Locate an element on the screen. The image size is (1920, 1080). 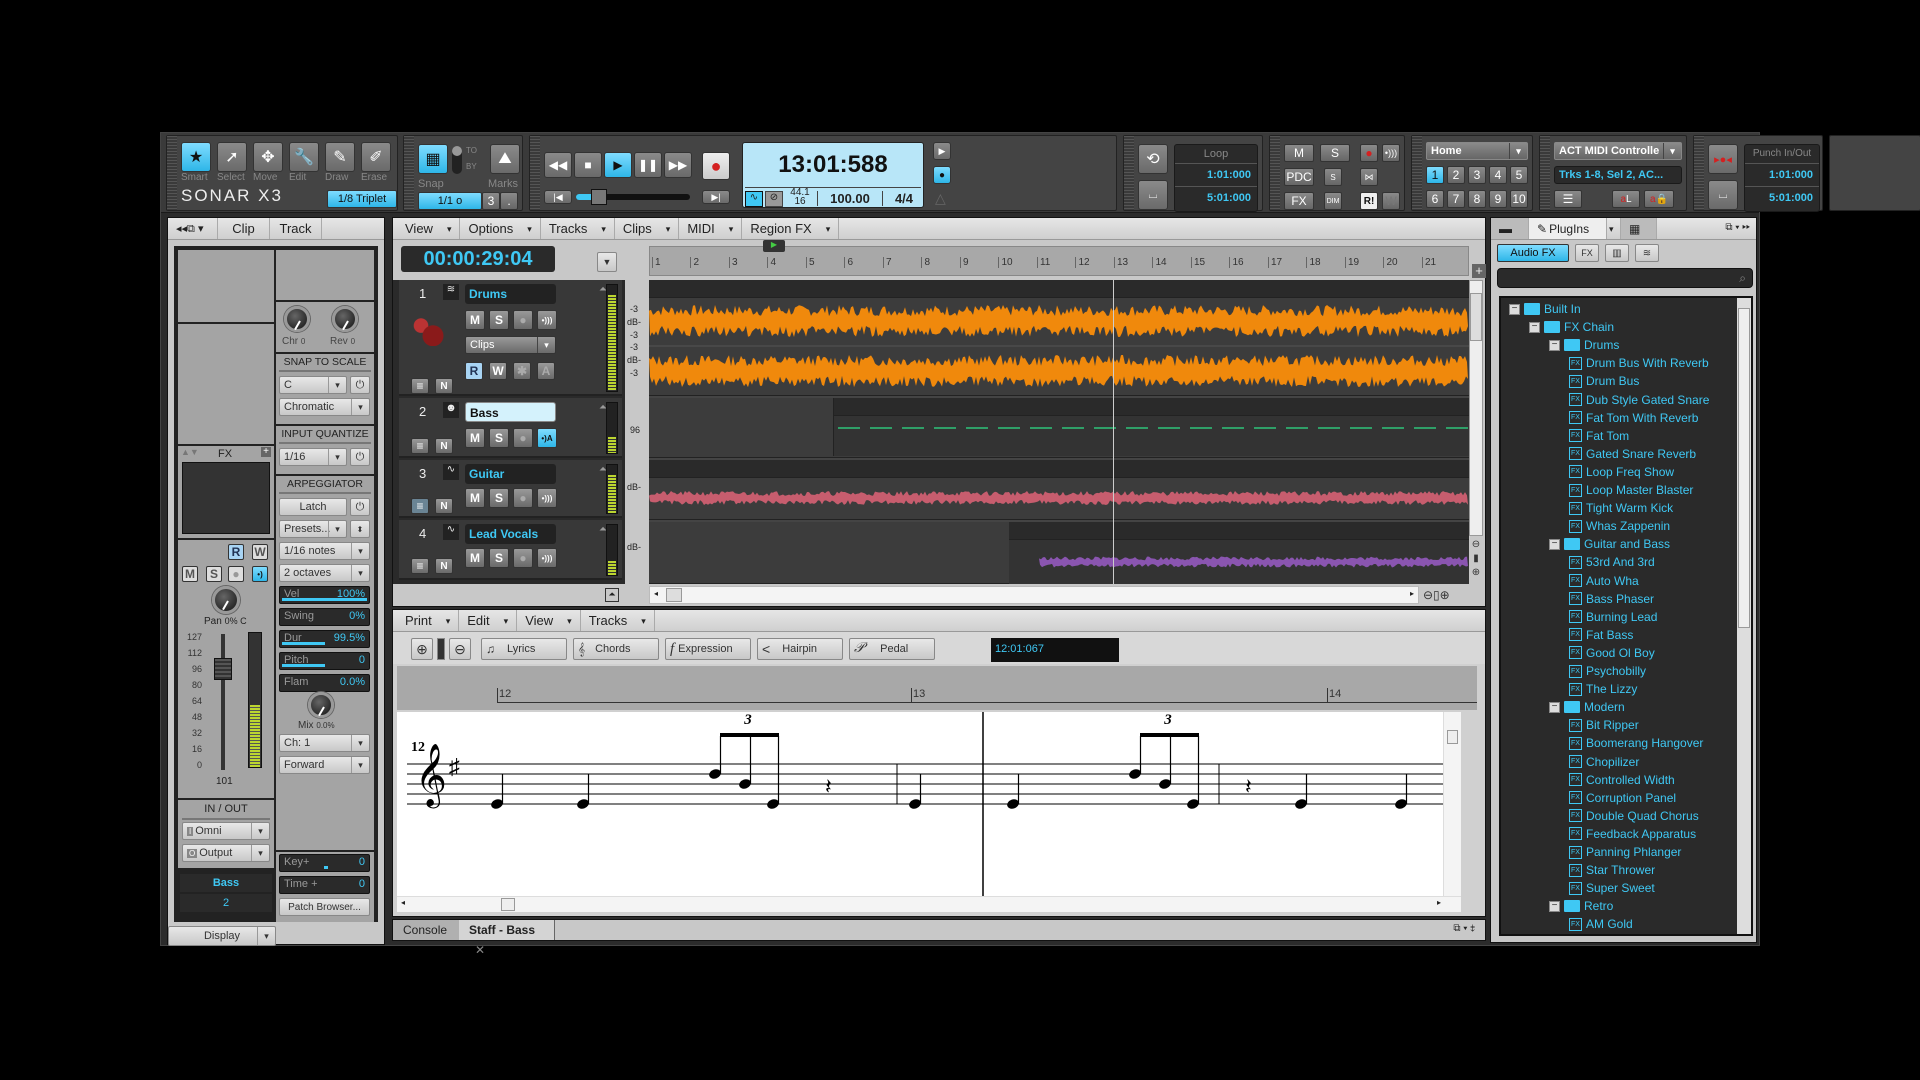
staff-notation: 3 3 𝄽 𝄽 is located at coordinates (920, 804).